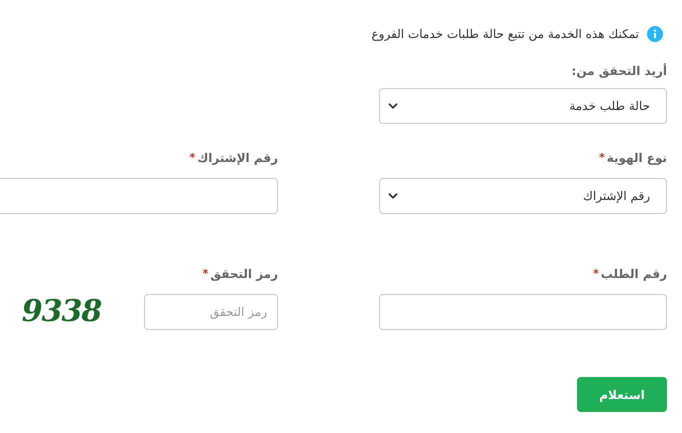 The height and width of the screenshot is (433, 682). I want to click on field-label: رقم الطلب, so click(633, 274).